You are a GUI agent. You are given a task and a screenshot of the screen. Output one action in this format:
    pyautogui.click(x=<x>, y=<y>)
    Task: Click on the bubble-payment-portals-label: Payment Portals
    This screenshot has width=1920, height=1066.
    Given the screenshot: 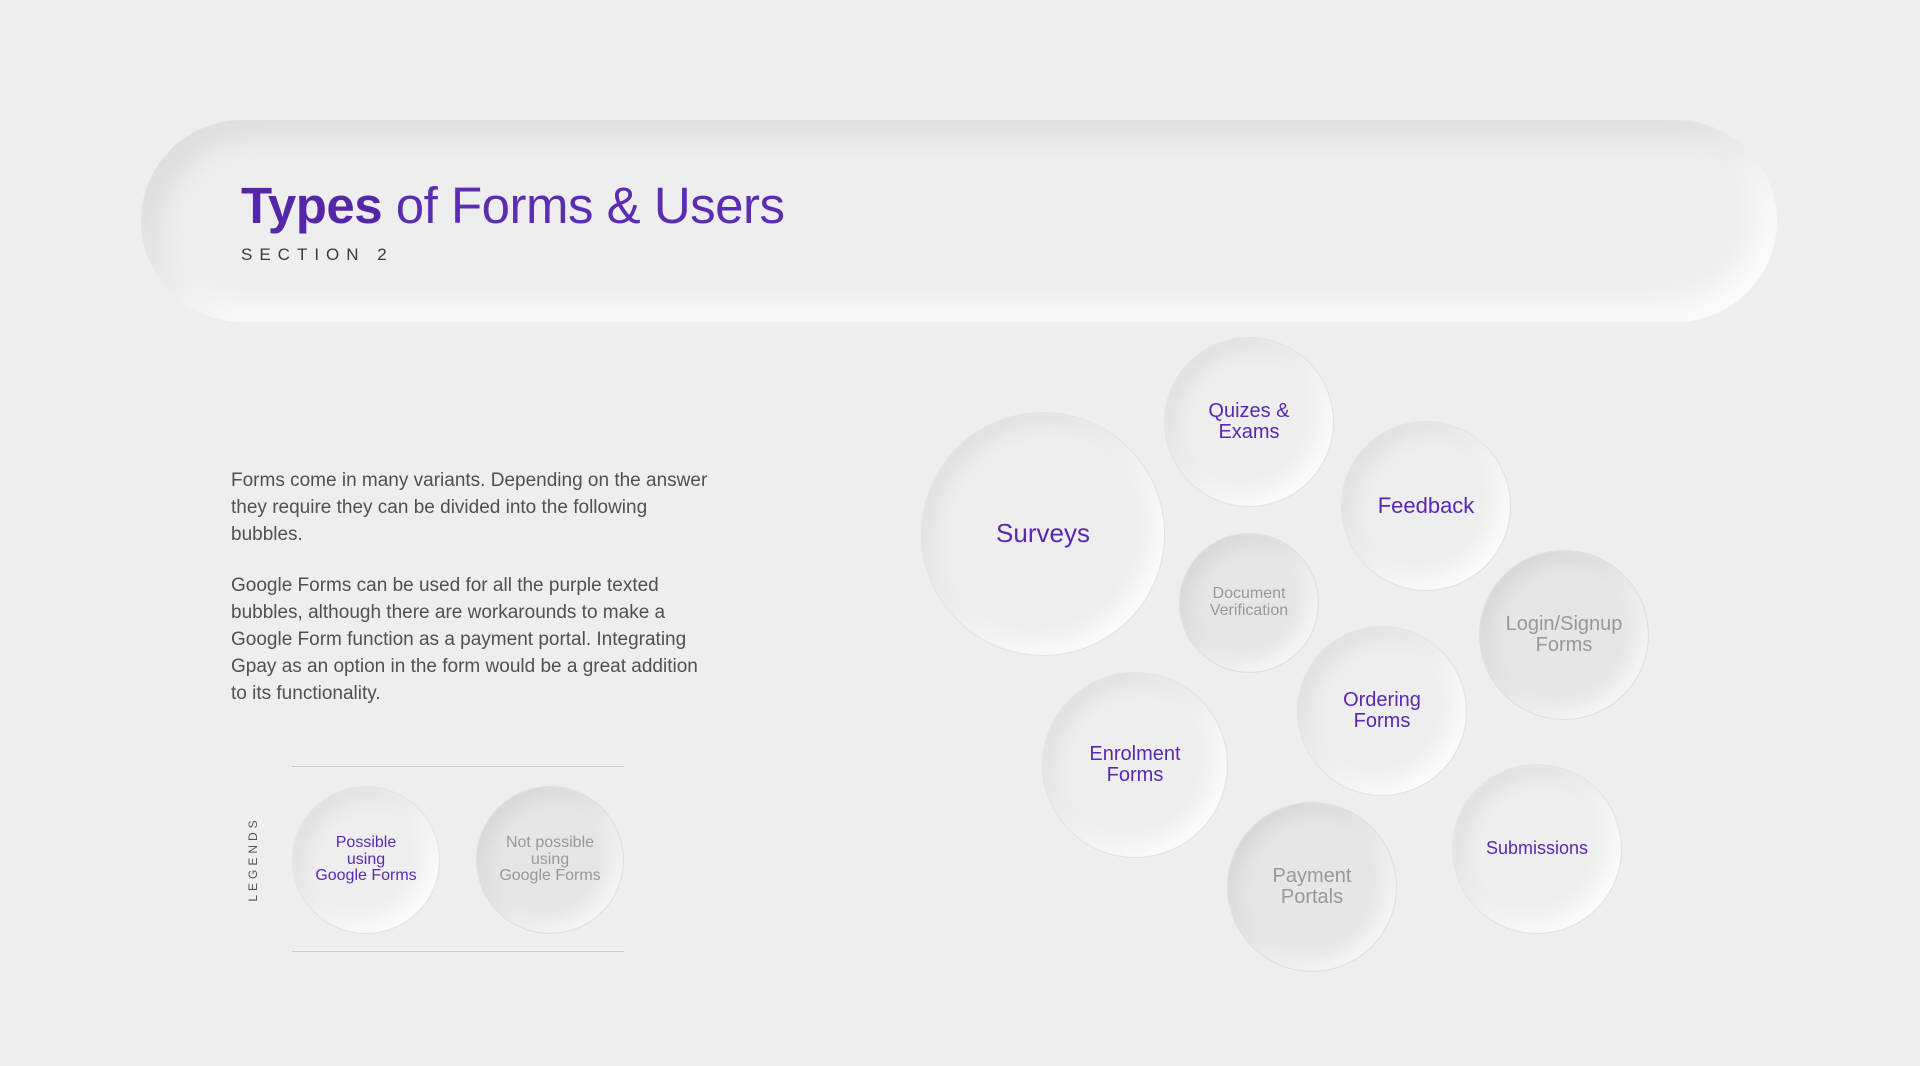 What is the action you would take?
    pyautogui.click(x=1312, y=886)
    